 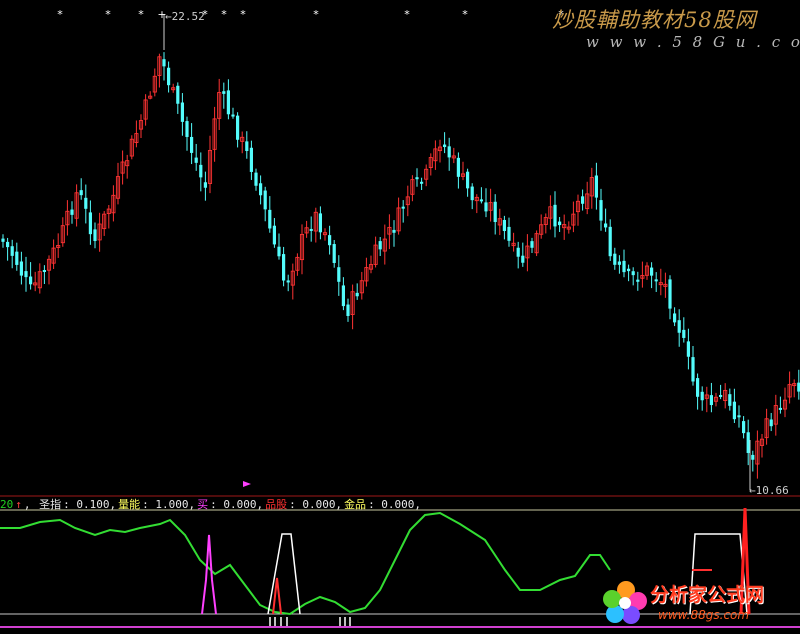 What do you see at coordinates (7, 504) in the screenshot?
I see `indicator-period: 20` at bounding box center [7, 504].